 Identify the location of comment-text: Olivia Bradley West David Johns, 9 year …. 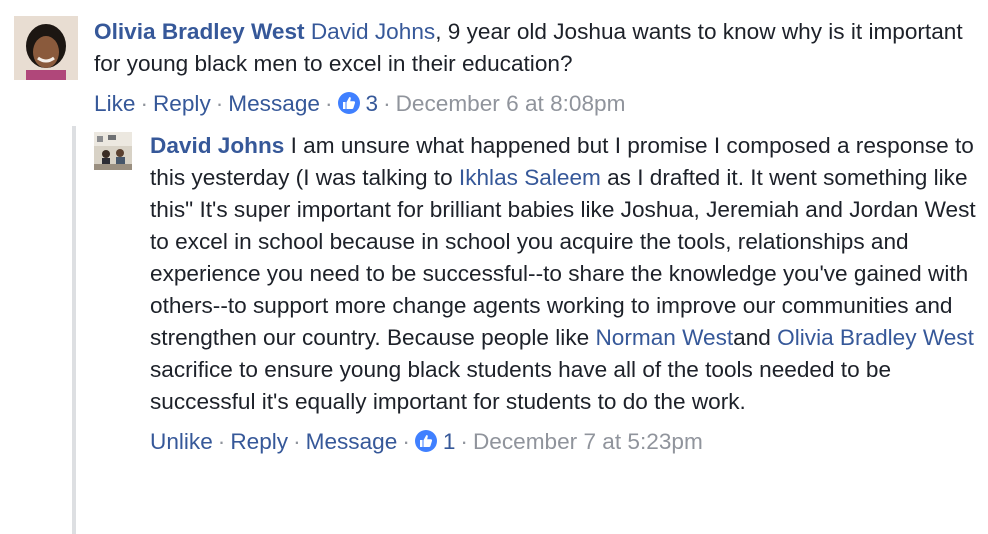
(534, 48).